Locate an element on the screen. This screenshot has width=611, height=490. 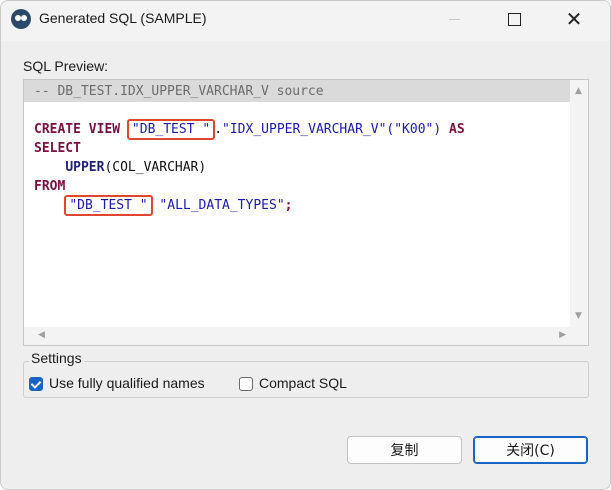
horizontal-scrollbar: ◀ ▶ is located at coordinates (297, 336).